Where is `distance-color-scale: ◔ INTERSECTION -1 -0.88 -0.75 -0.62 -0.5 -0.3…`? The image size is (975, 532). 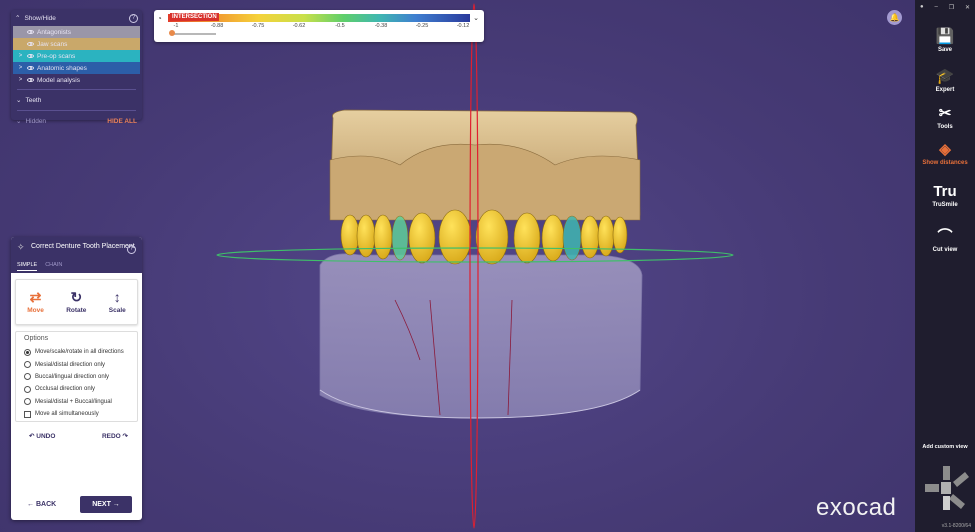 distance-color-scale: ◔ INTERSECTION -1 -0.88 -0.75 -0.62 -0.5 -0.3… is located at coordinates (319, 26).